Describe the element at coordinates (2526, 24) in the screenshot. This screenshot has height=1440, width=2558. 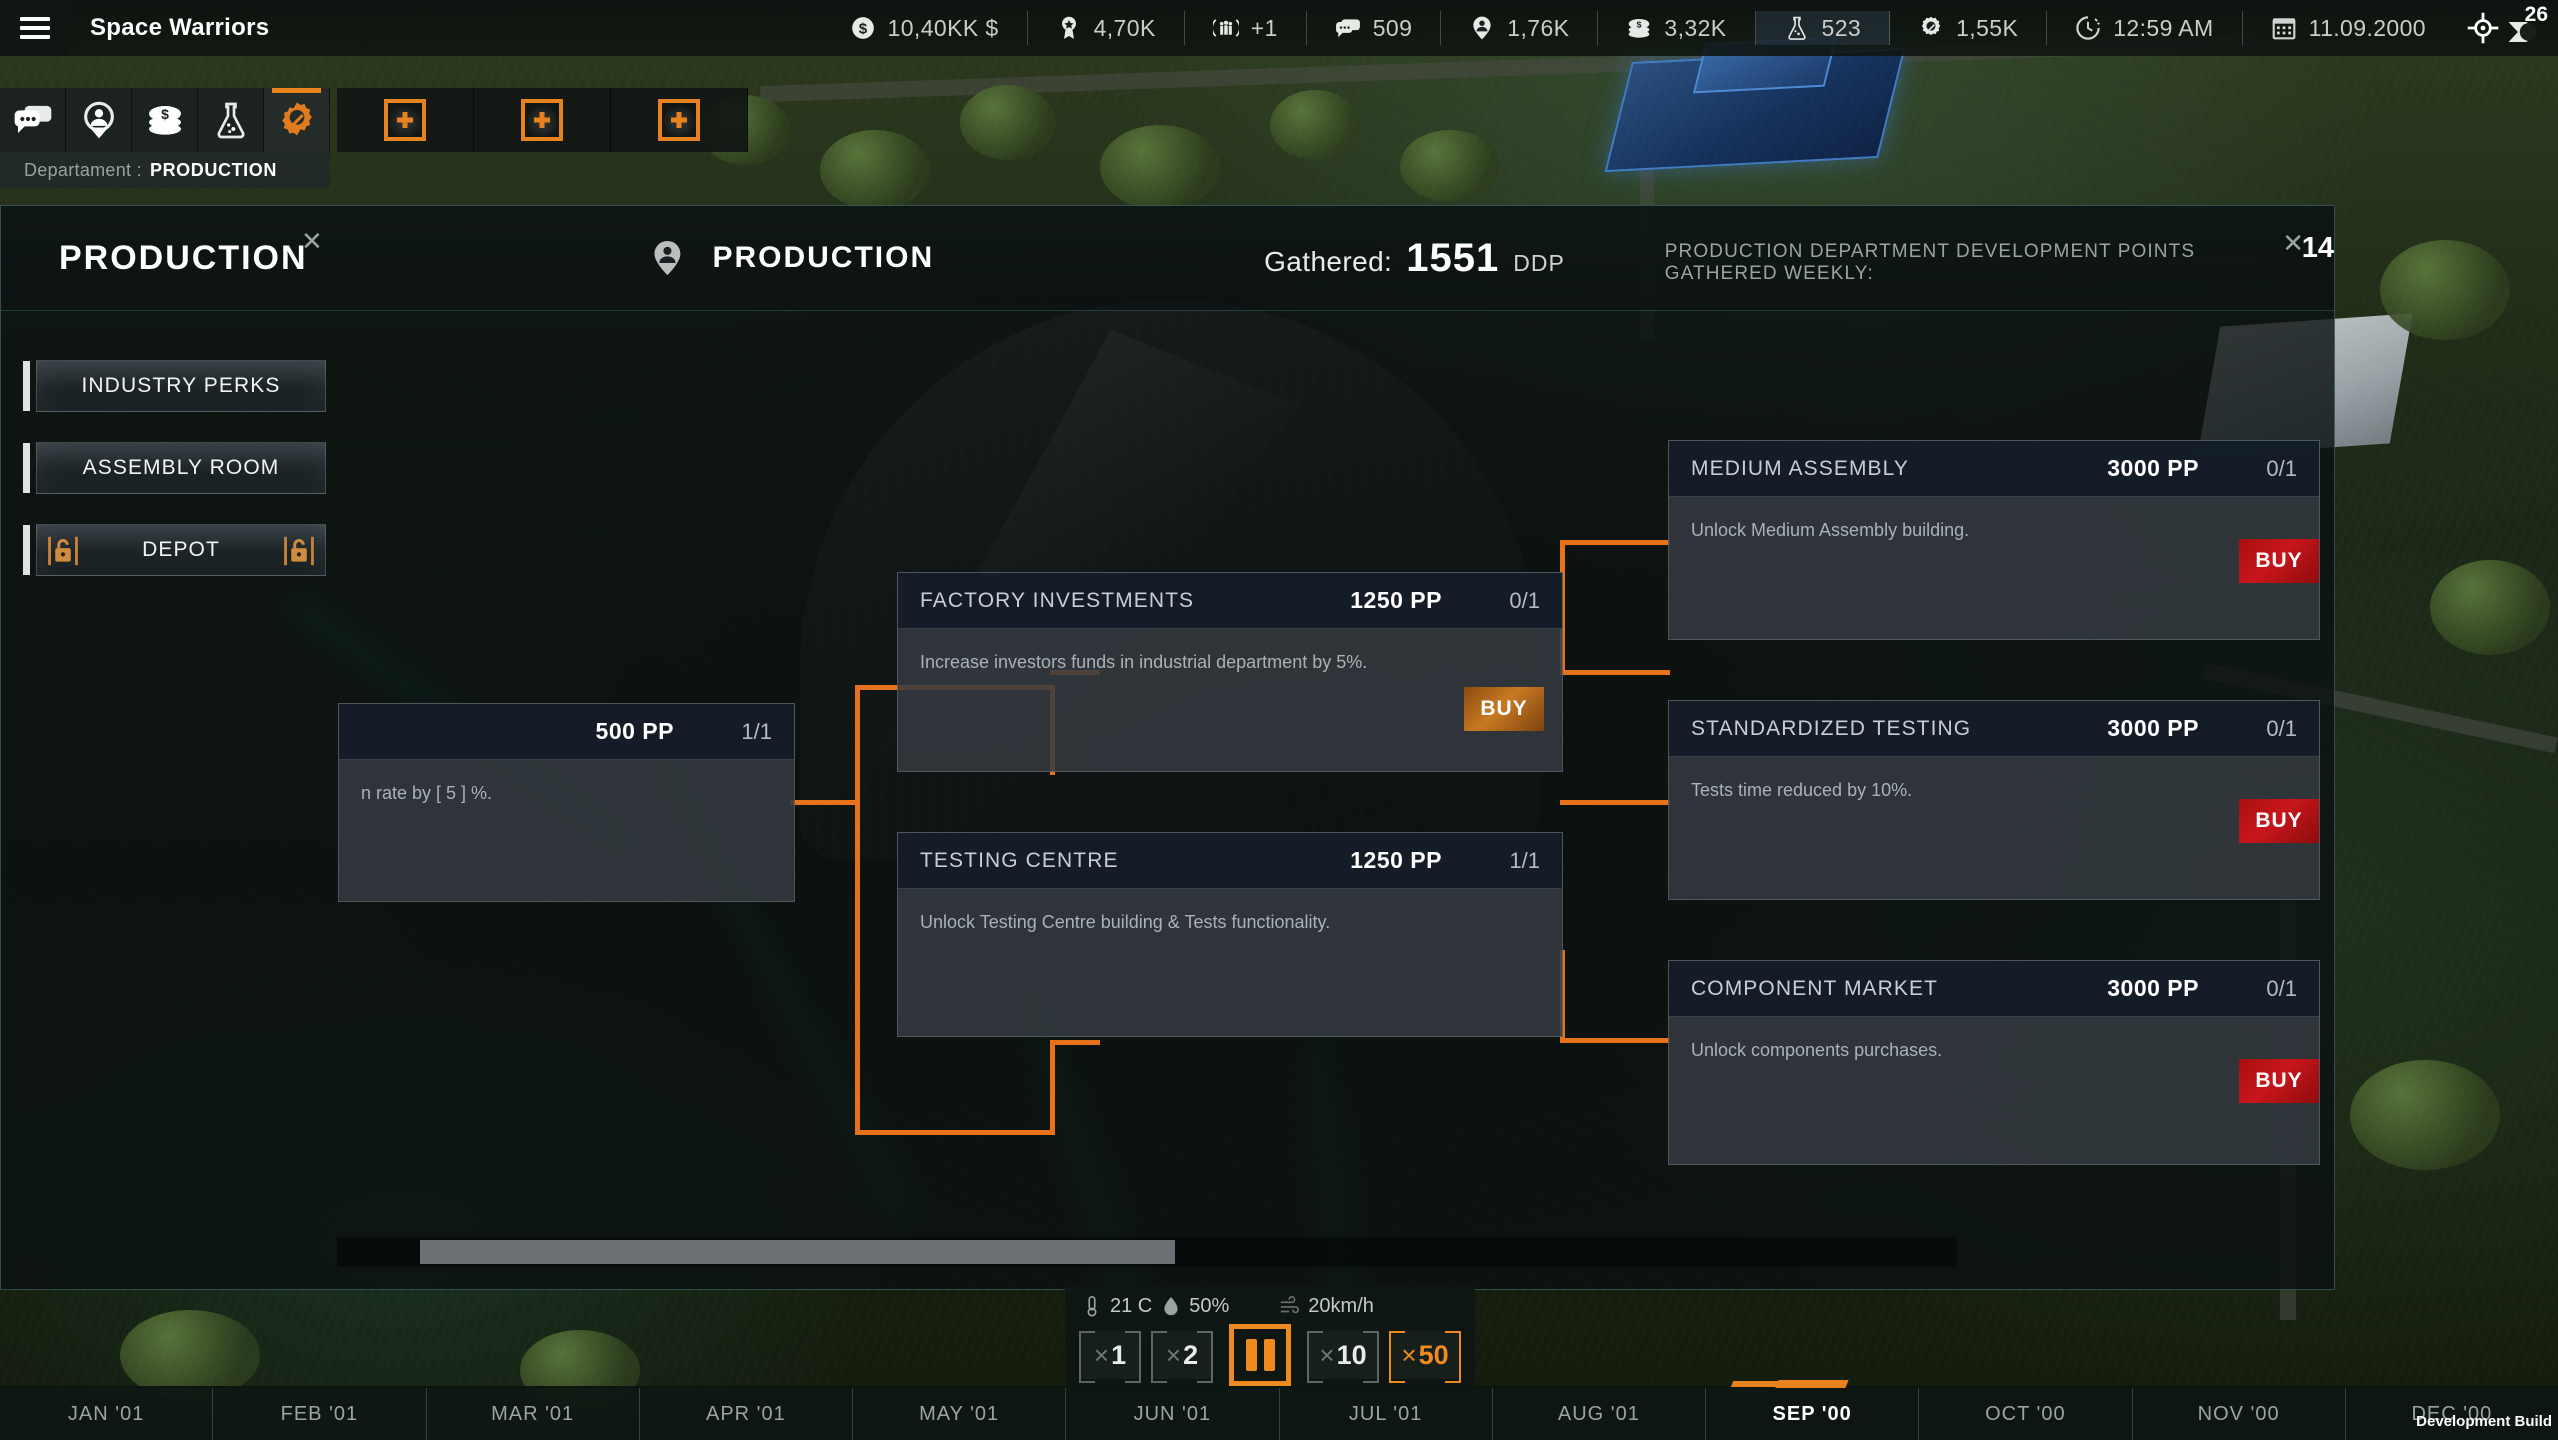
I see `mail-button: 26` at that location.